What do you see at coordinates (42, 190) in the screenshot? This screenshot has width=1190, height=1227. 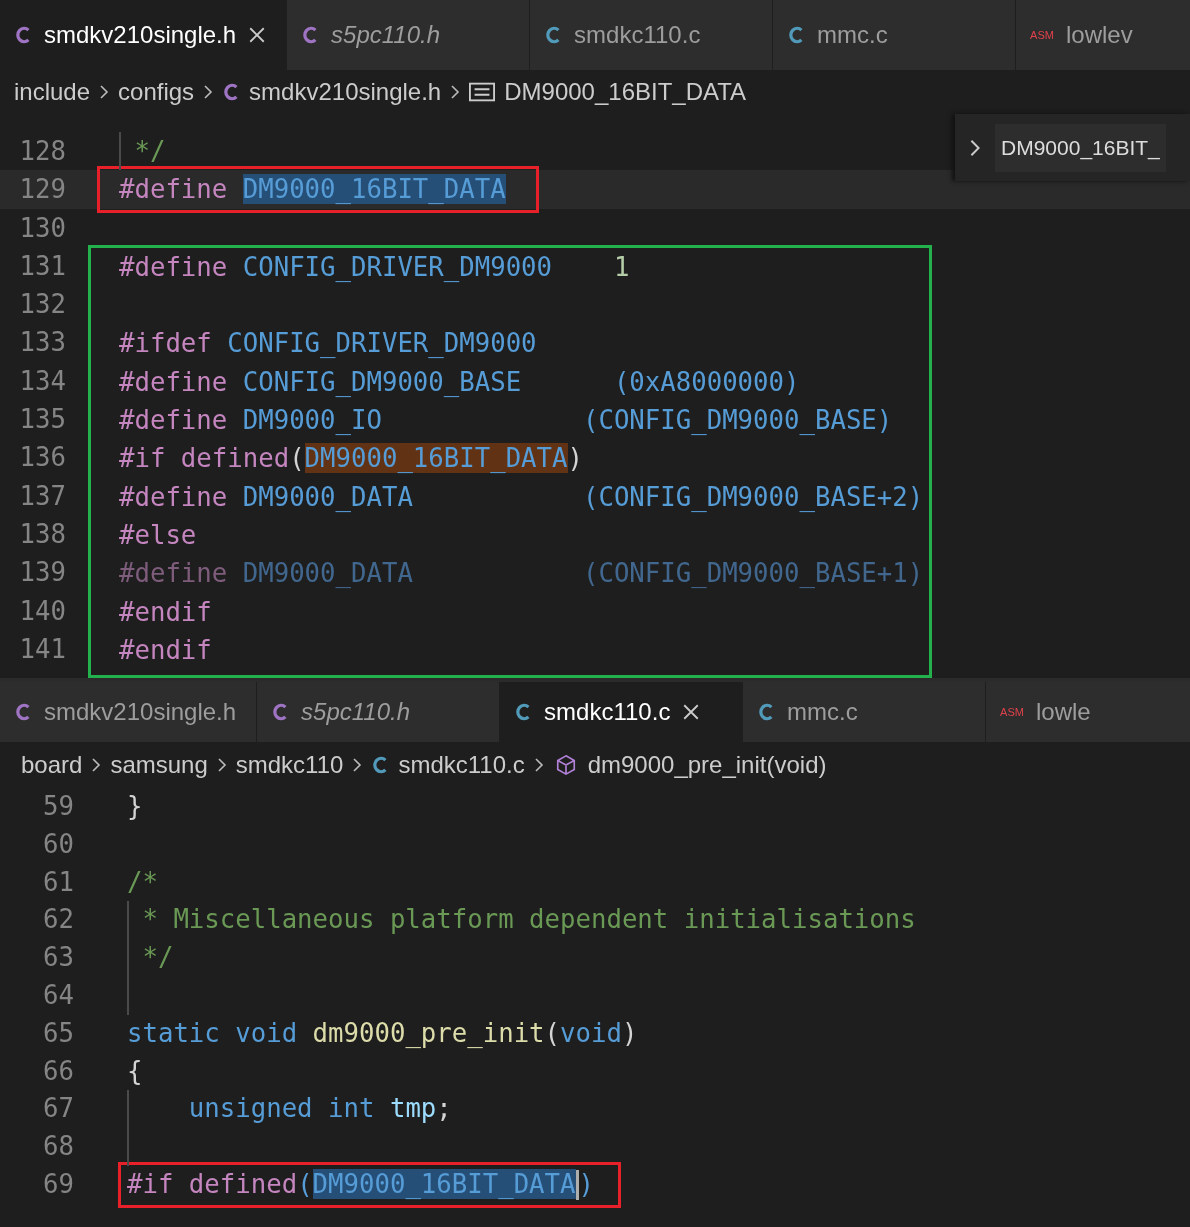 I see `line-number: 129` at bounding box center [42, 190].